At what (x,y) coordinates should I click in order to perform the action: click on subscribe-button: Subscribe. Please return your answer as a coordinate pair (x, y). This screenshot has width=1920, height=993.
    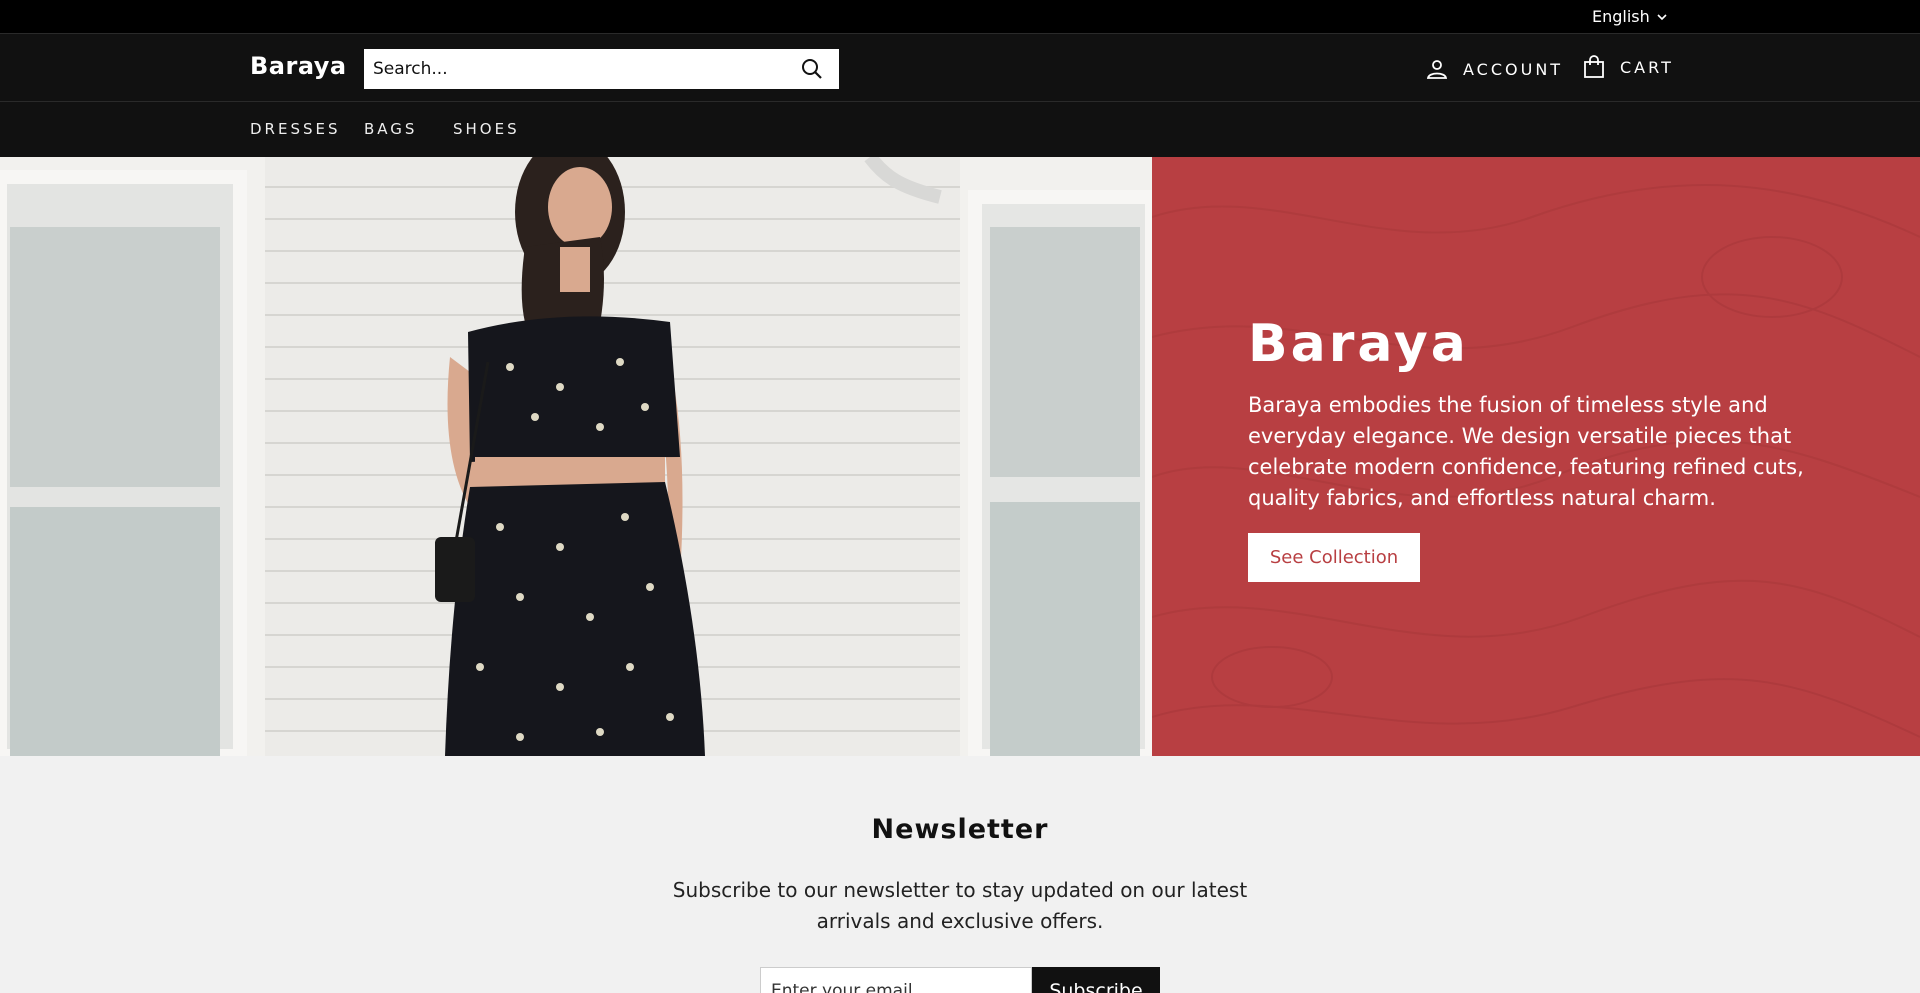
    Looking at the image, I should click on (1096, 980).